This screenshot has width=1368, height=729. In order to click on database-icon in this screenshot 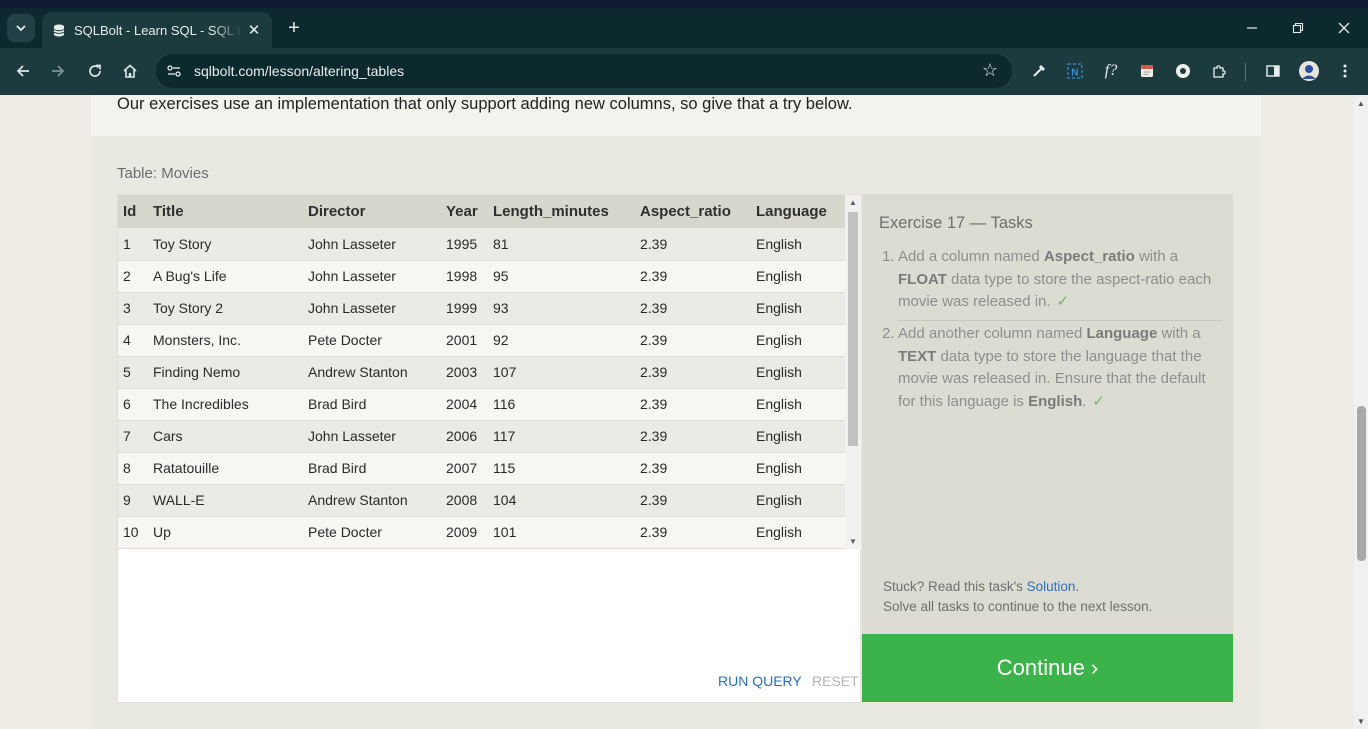, I will do `click(59, 30)`.